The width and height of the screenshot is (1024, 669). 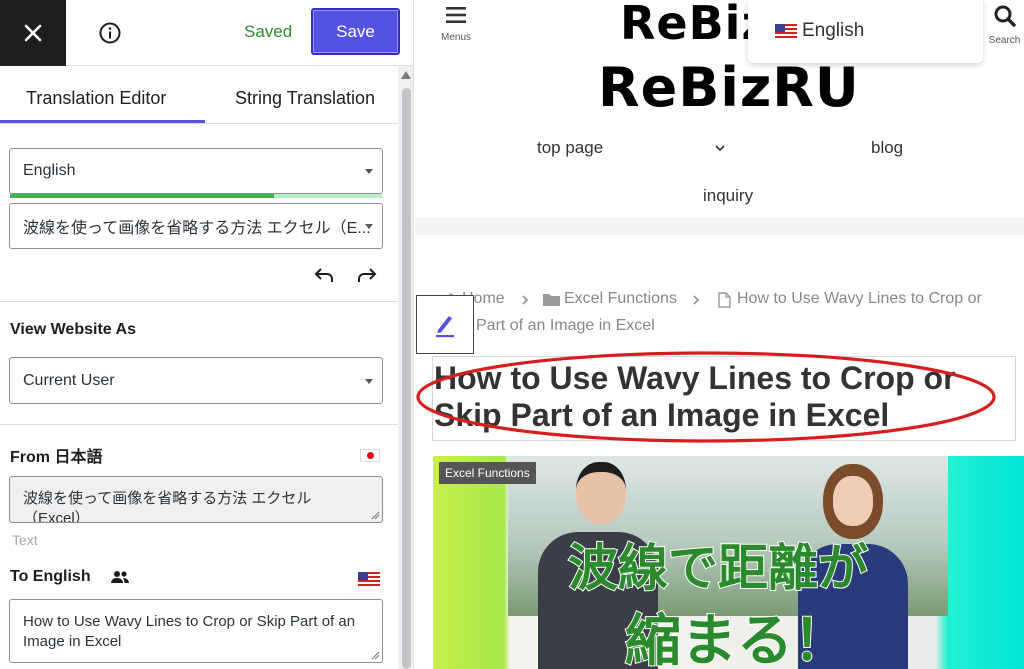 I want to click on site-logo: ReBizRU, so click(x=729, y=87).